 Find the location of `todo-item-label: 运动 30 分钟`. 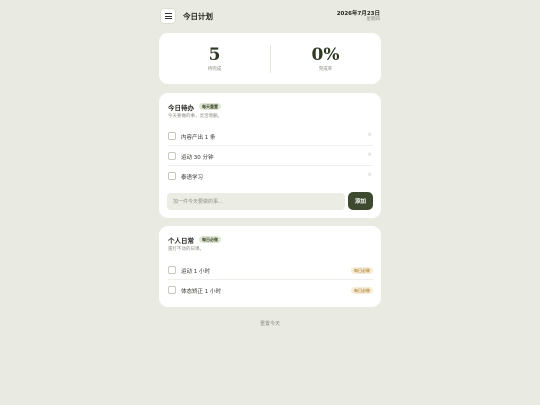

todo-item-label: 运动 30 分钟 is located at coordinates (197, 158).